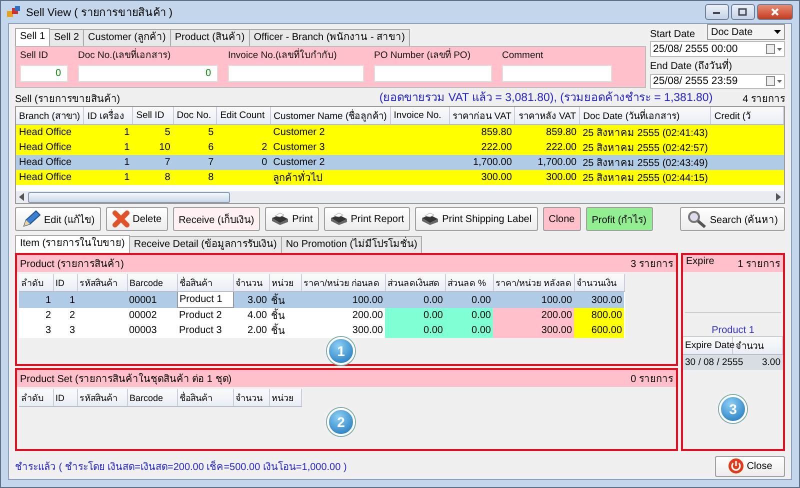 The height and width of the screenshot is (488, 800). What do you see at coordinates (137, 219) in the screenshot?
I see `toolbar-button: Delete` at bounding box center [137, 219].